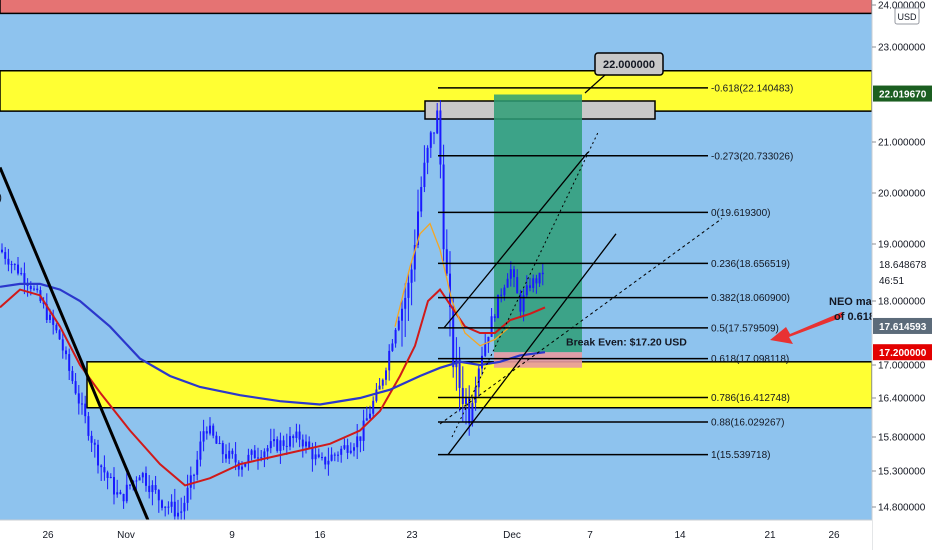 This screenshot has width=932, height=555. Describe the element at coordinates (902, 302) in the screenshot. I see `y-tick-label: 18.000000` at that location.